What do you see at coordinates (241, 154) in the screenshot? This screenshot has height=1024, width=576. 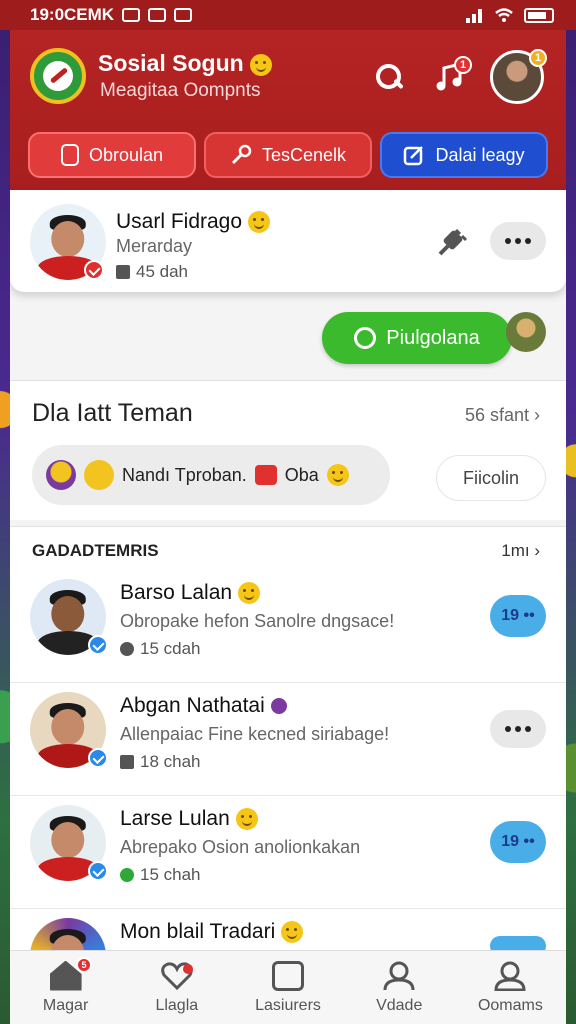 I see `wrench-icon` at bounding box center [241, 154].